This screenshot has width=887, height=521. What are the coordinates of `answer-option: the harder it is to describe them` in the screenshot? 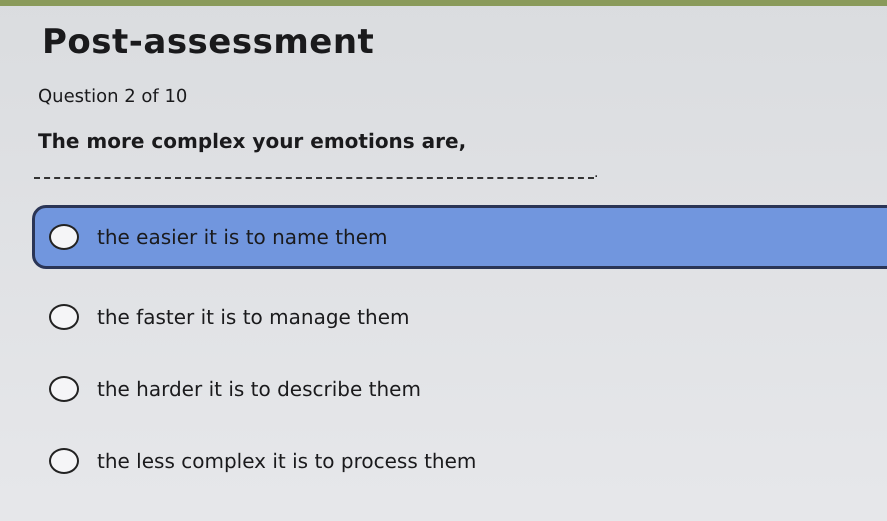 It's located at (459, 389).